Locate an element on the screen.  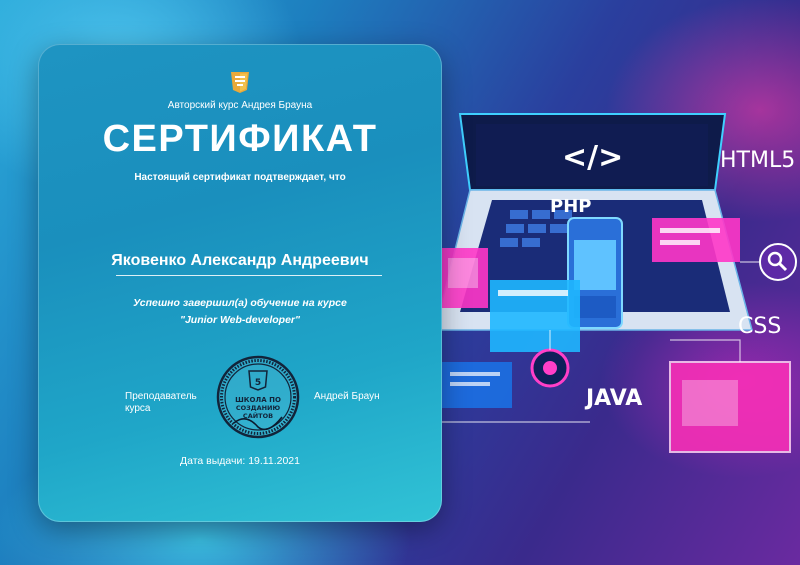
course-author: Авторский курс Андрея Брауна is located at coordinates (240, 105).